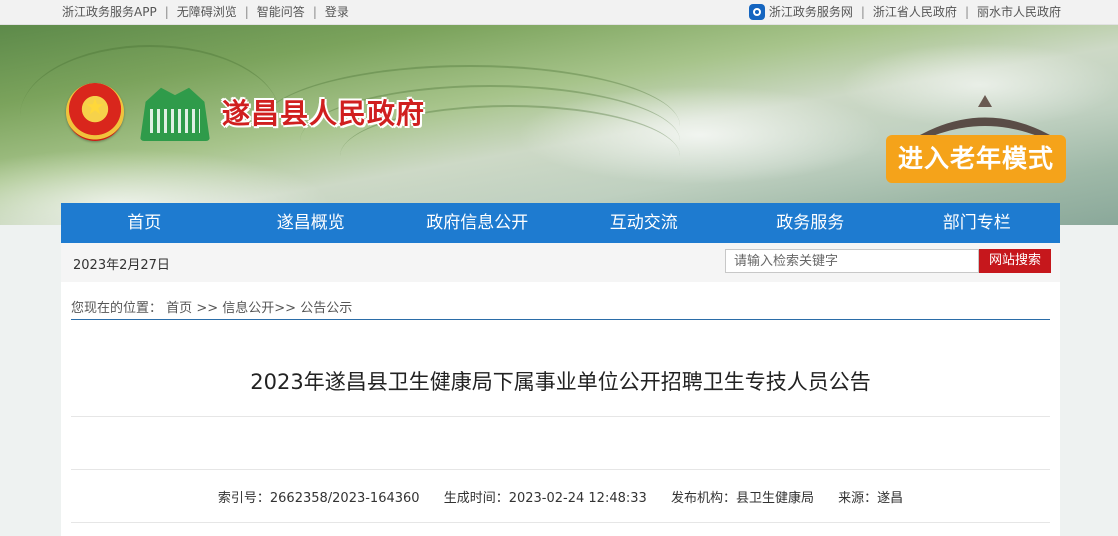 The width and height of the screenshot is (1118, 536). Describe the element at coordinates (560, 382) in the screenshot. I see `article-title: 2023年遂昌县卫生健康局下属事业单位公开招聘卫生专技人员公告` at that location.